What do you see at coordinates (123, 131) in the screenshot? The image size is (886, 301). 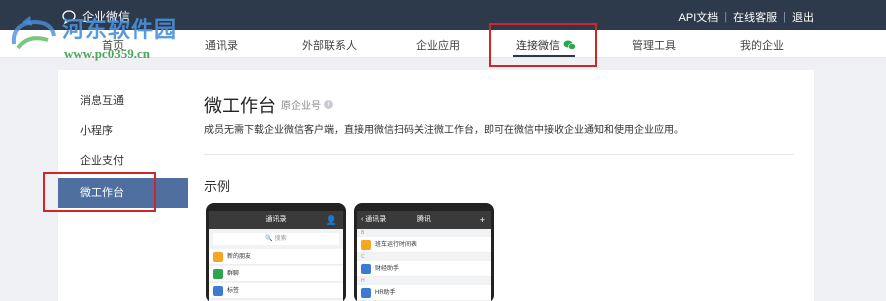 I see `sidebar-item-mini-program: 小程序` at bounding box center [123, 131].